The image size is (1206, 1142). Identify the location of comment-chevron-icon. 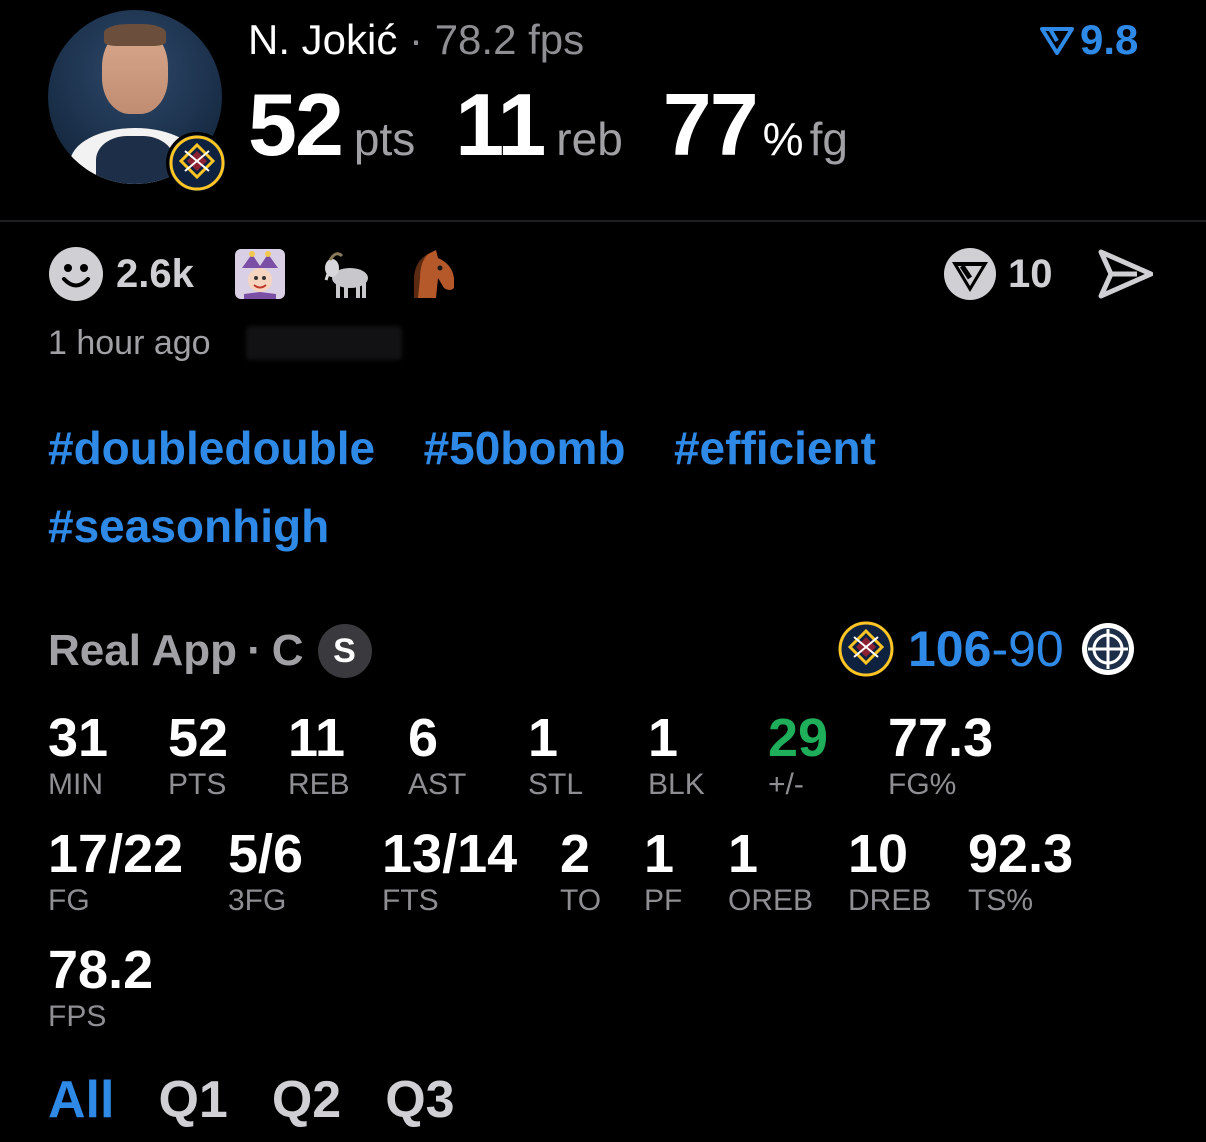
(970, 274).